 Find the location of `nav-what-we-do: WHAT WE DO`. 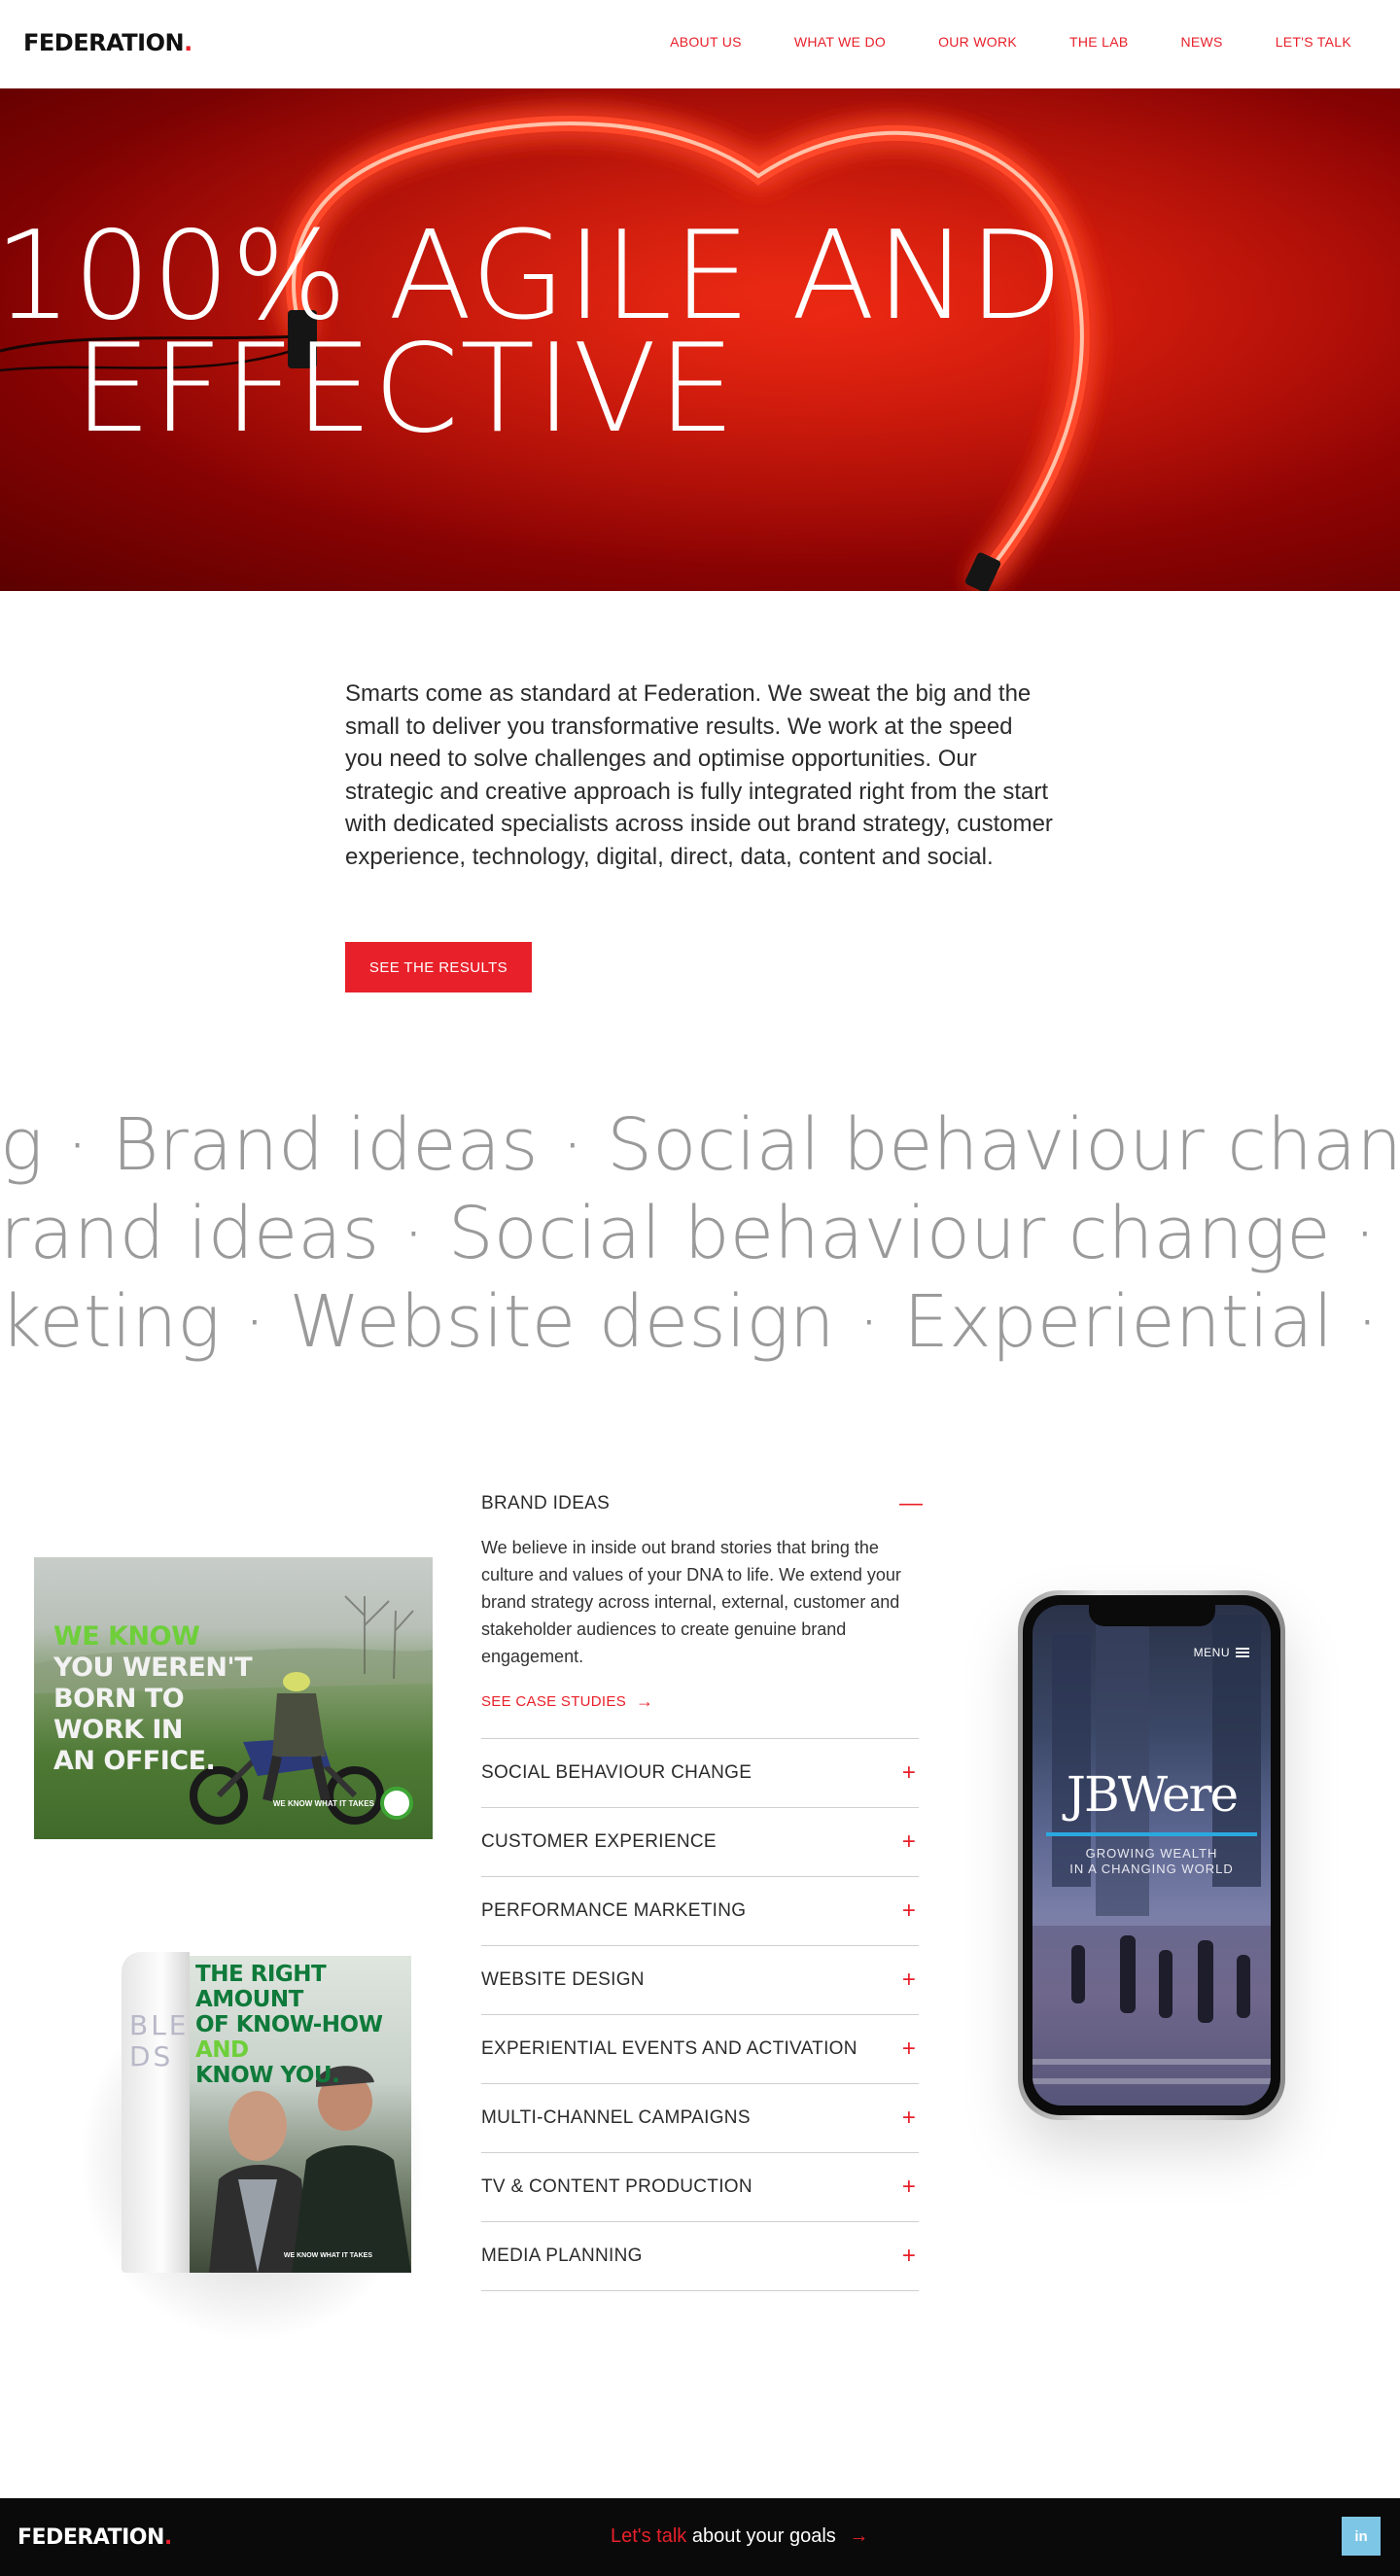

nav-what-we-do: WHAT WE DO is located at coordinates (840, 42).